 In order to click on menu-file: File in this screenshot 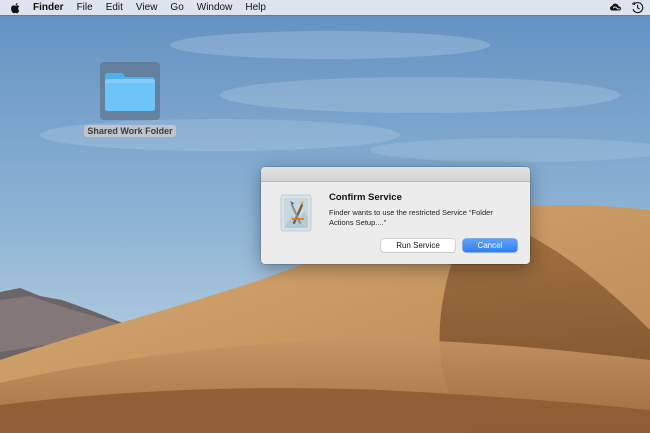, I will do `click(85, 7)`.